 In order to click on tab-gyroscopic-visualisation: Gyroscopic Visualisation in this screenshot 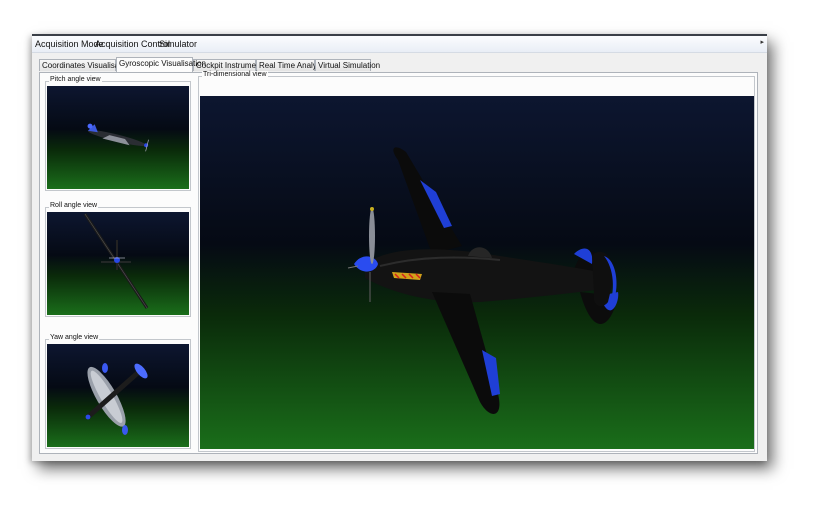, I will do `click(161, 64)`.